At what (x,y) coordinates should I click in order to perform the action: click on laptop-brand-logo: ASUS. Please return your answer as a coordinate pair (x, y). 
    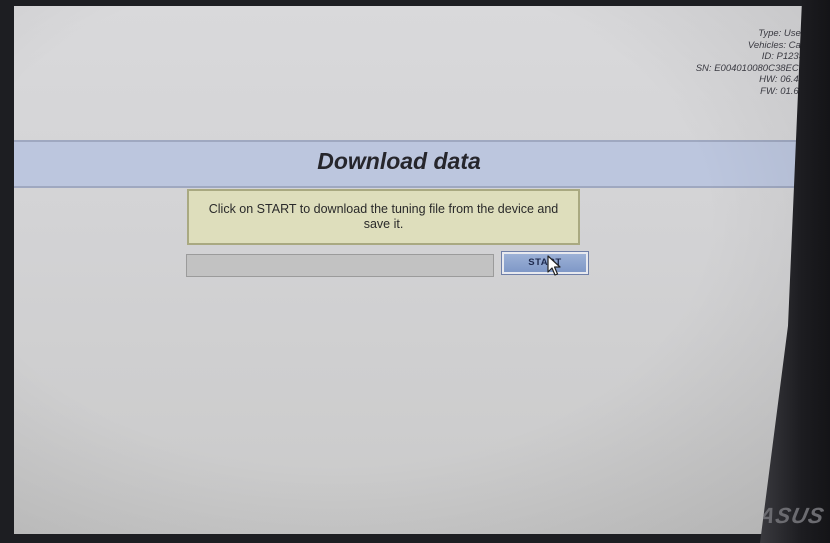
    Looking at the image, I should click on (791, 515).